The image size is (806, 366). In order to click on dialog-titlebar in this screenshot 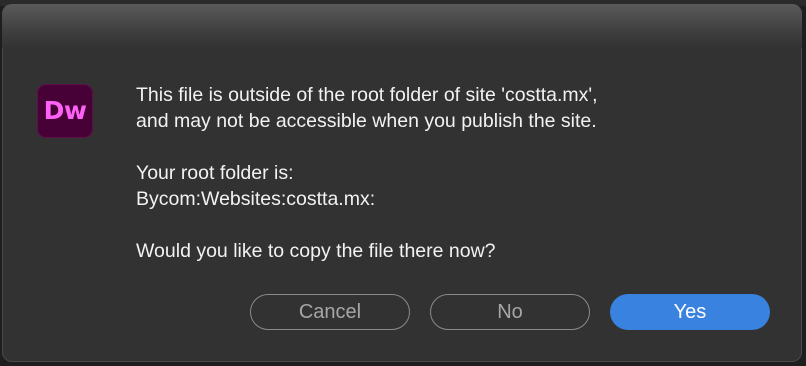, I will do `click(402, 26)`.